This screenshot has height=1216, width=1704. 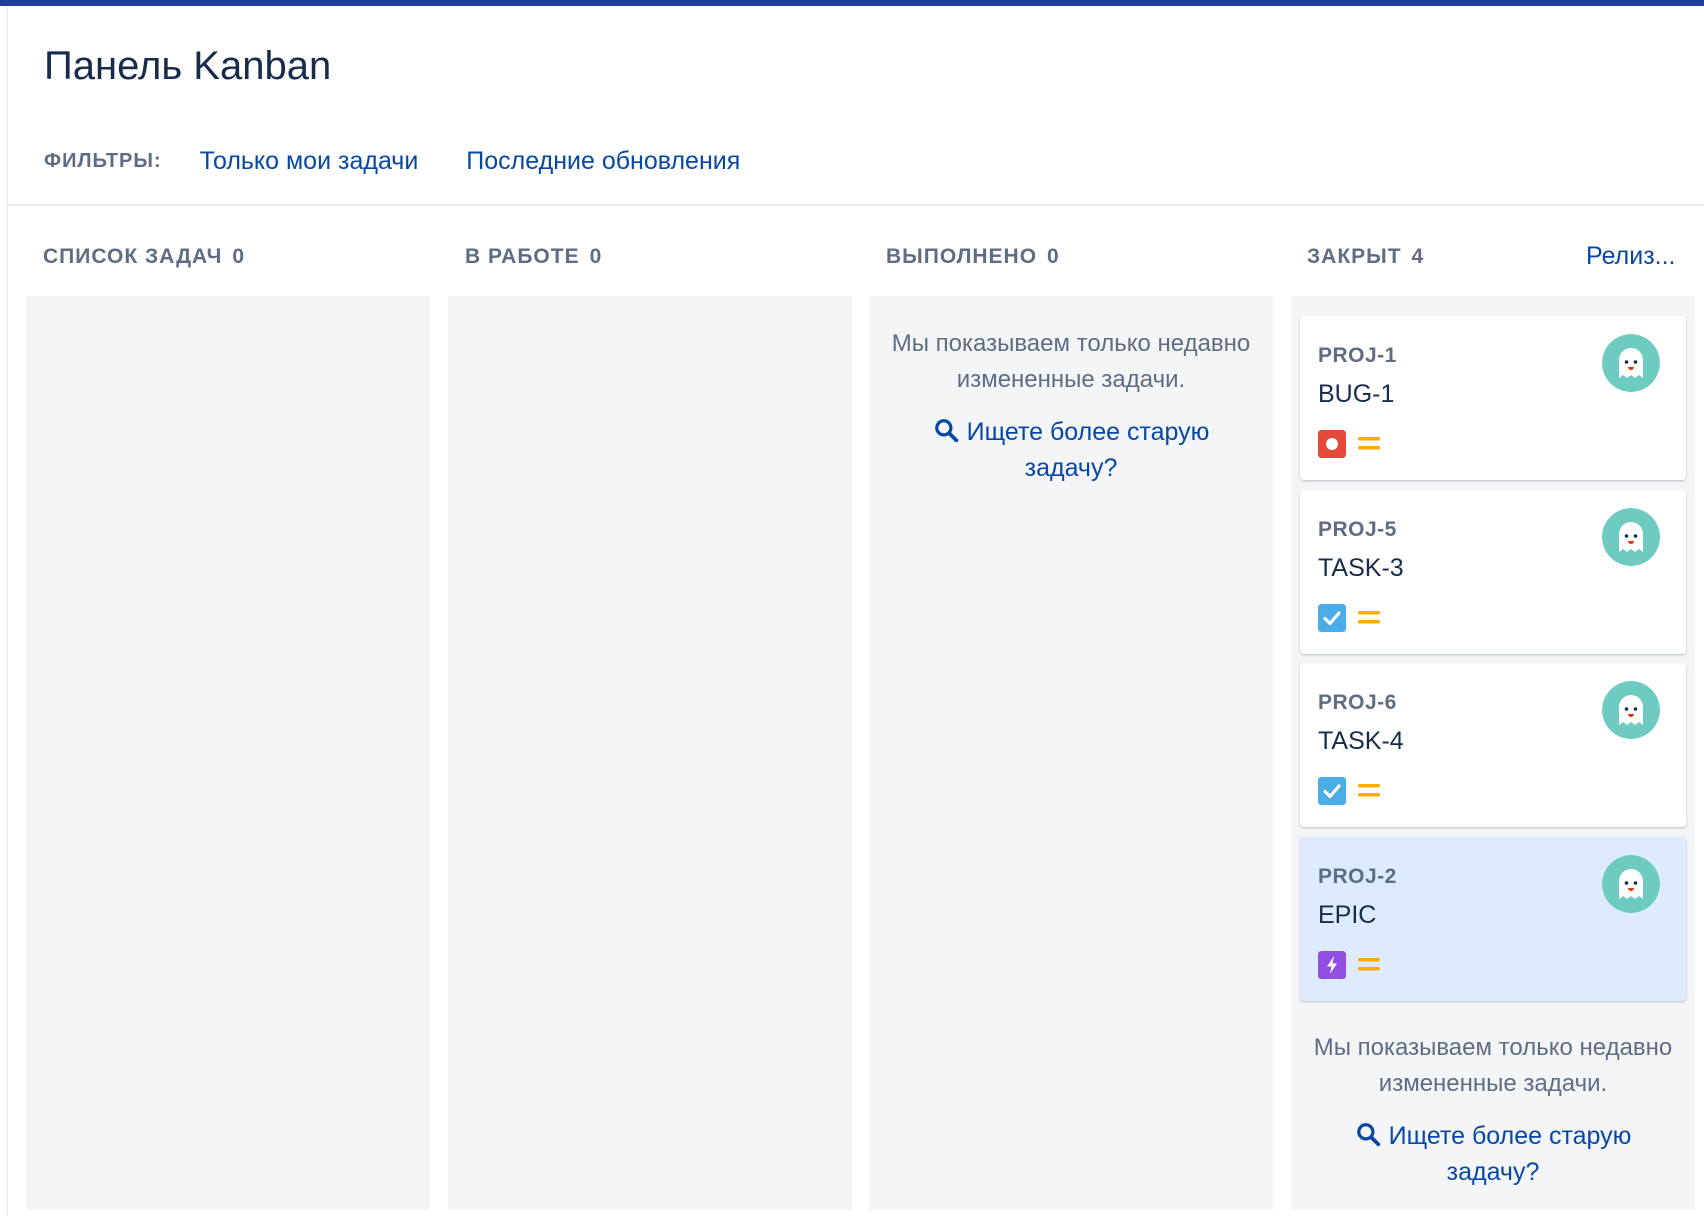 I want to click on issue-key: PROJ-6, so click(x=1357, y=702).